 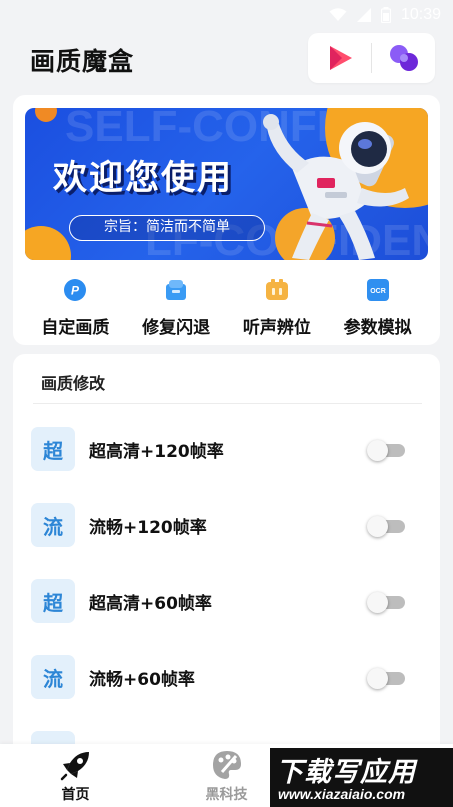 I want to click on banner-subtitle: 宗旨：简洁而不简单, so click(x=167, y=228).